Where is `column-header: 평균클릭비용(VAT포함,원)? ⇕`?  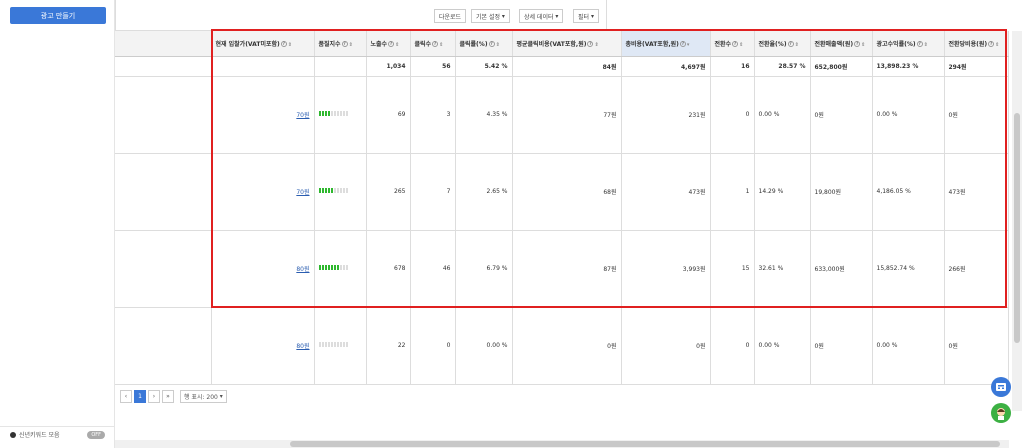
column-header: 평균클릭비용(VAT포함,원)? ⇕ is located at coordinates (567, 44).